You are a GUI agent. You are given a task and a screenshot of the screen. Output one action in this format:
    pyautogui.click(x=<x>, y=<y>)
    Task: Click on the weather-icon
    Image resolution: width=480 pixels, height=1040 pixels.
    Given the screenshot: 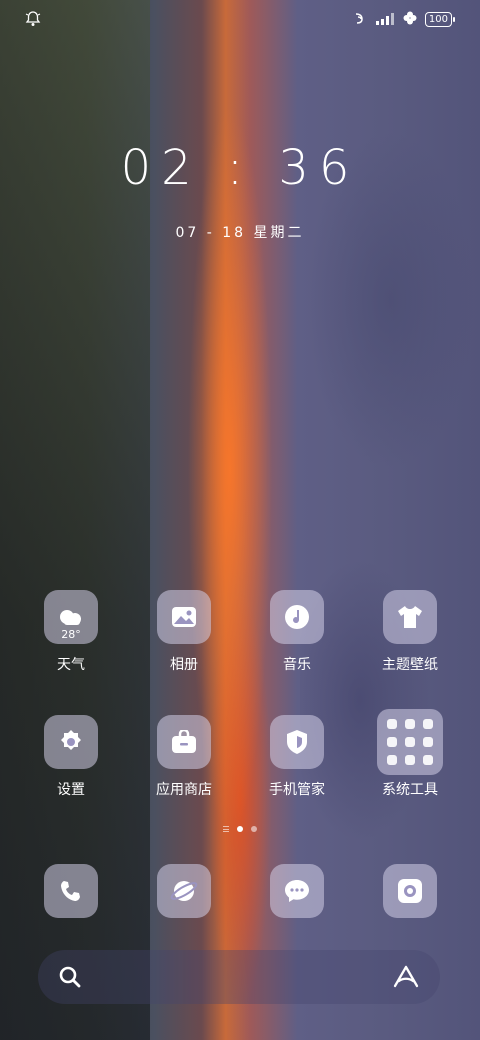 What is the action you would take?
    pyautogui.click(x=70, y=617)
    